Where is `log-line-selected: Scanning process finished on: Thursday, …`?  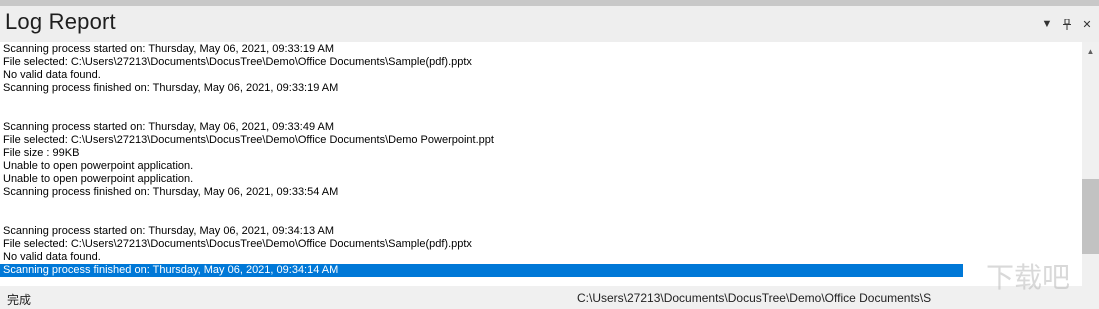
log-line-selected: Scanning process finished on: Thursday, … is located at coordinates (481, 270).